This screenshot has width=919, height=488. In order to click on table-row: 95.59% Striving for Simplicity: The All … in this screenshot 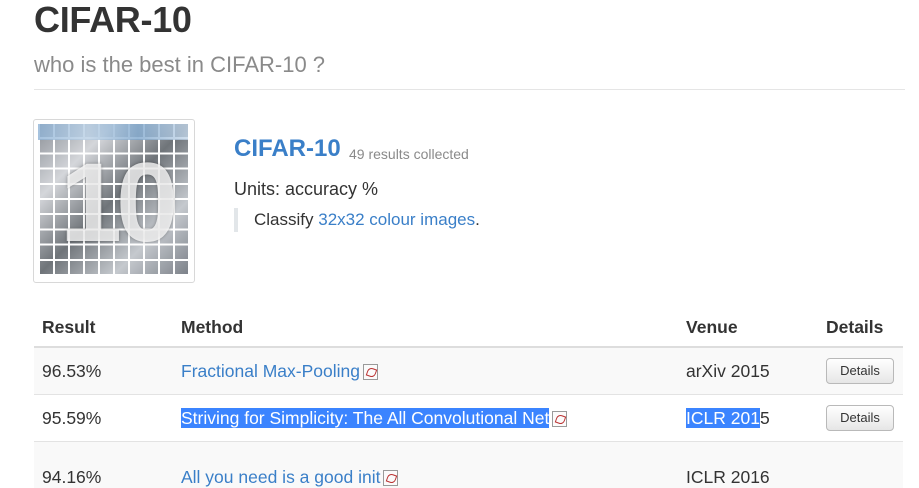, I will do `click(468, 418)`.